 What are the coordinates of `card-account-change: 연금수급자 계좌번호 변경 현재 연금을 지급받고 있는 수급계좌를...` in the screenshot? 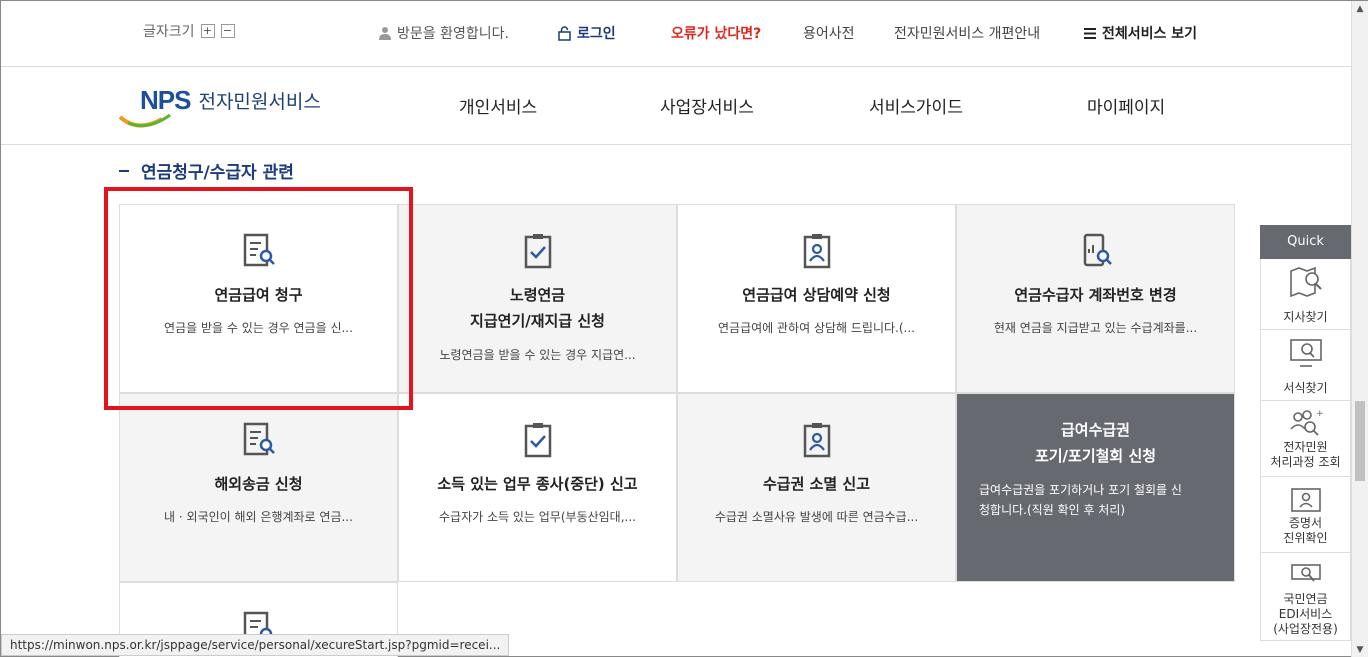 It's located at (1095, 298).